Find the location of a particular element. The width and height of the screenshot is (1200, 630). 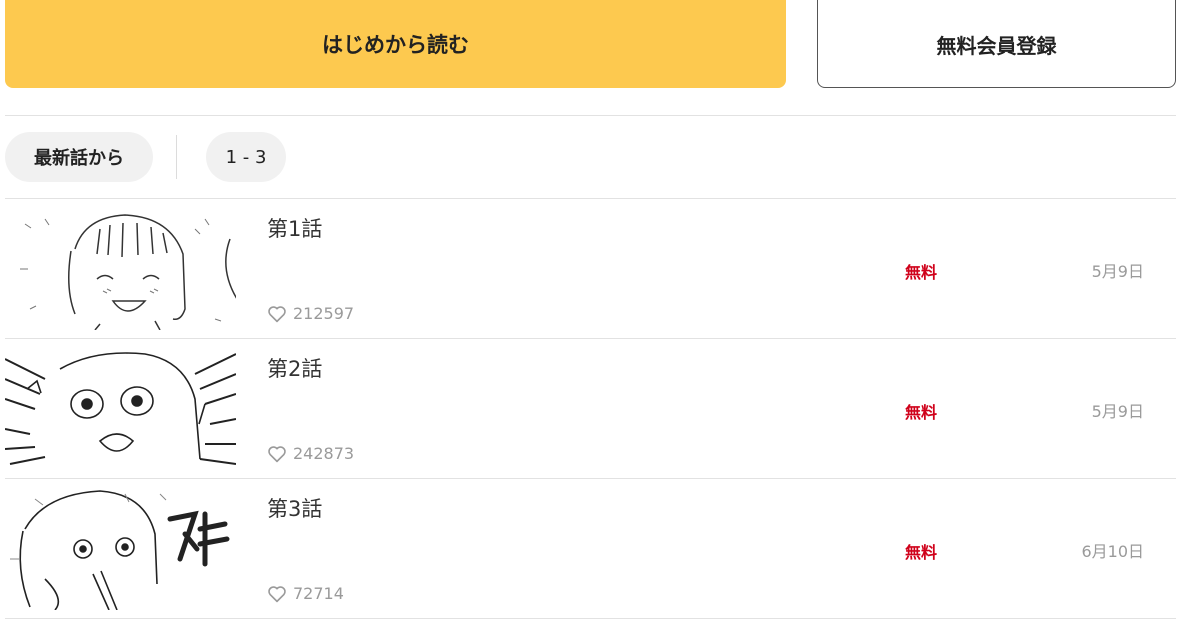

likes-counter: 212597 is located at coordinates (310, 313).